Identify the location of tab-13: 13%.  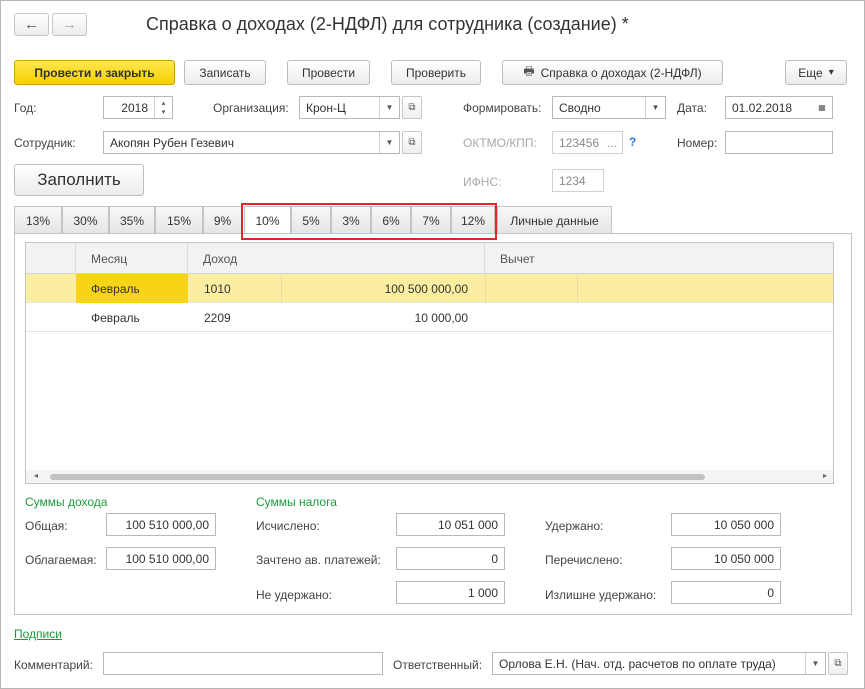
(38, 220).